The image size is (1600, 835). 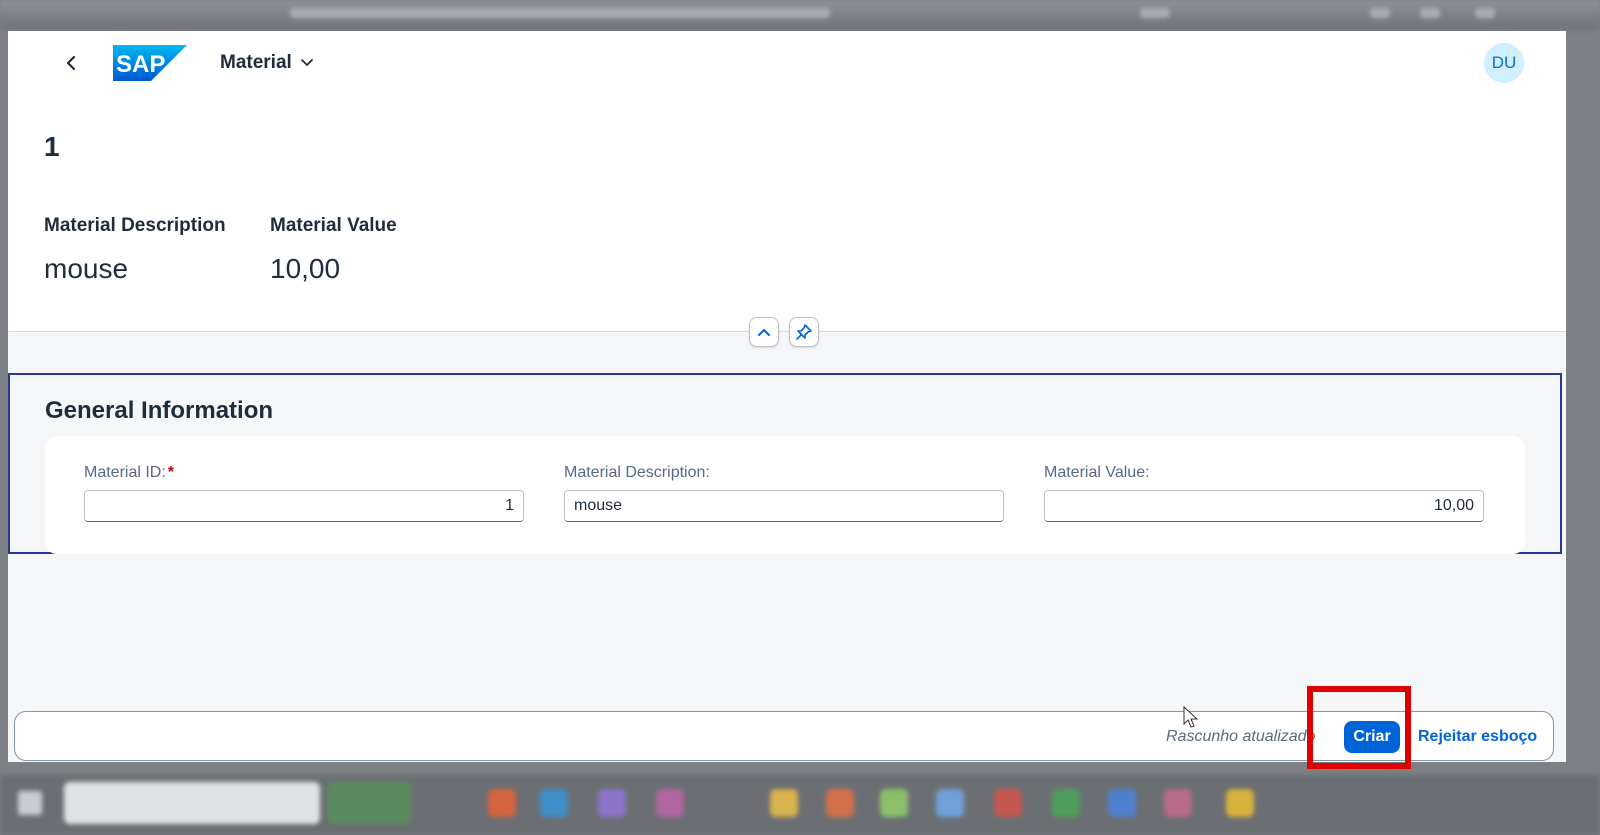 What do you see at coordinates (256, 62) in the screenshot?
I see `app-title: Material` at bounding box center [256, 62].